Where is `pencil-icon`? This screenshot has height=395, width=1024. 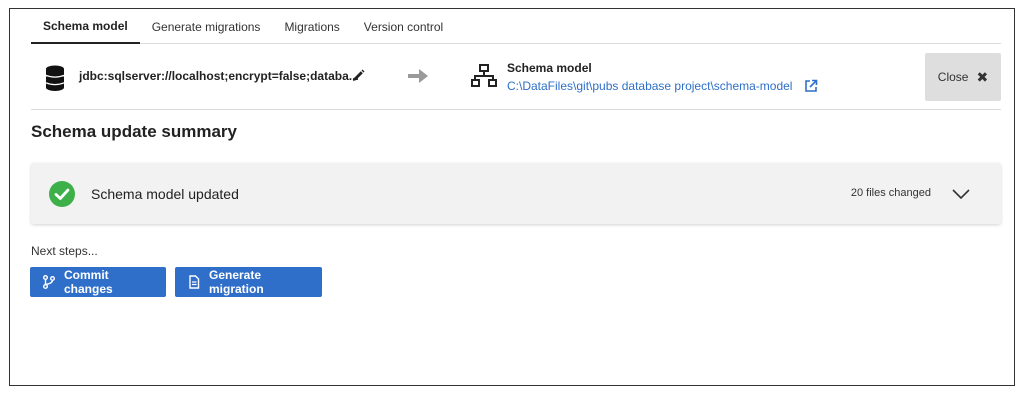
pencil-icon is located at coordinates (358, 76).